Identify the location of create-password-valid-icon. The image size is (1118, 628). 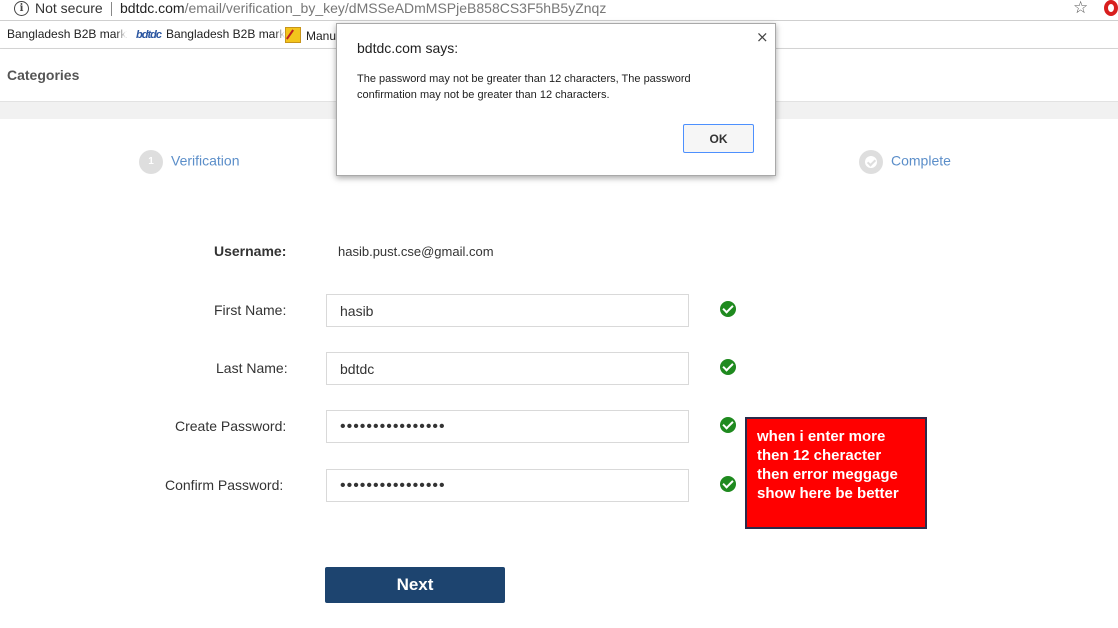
(728, 425).